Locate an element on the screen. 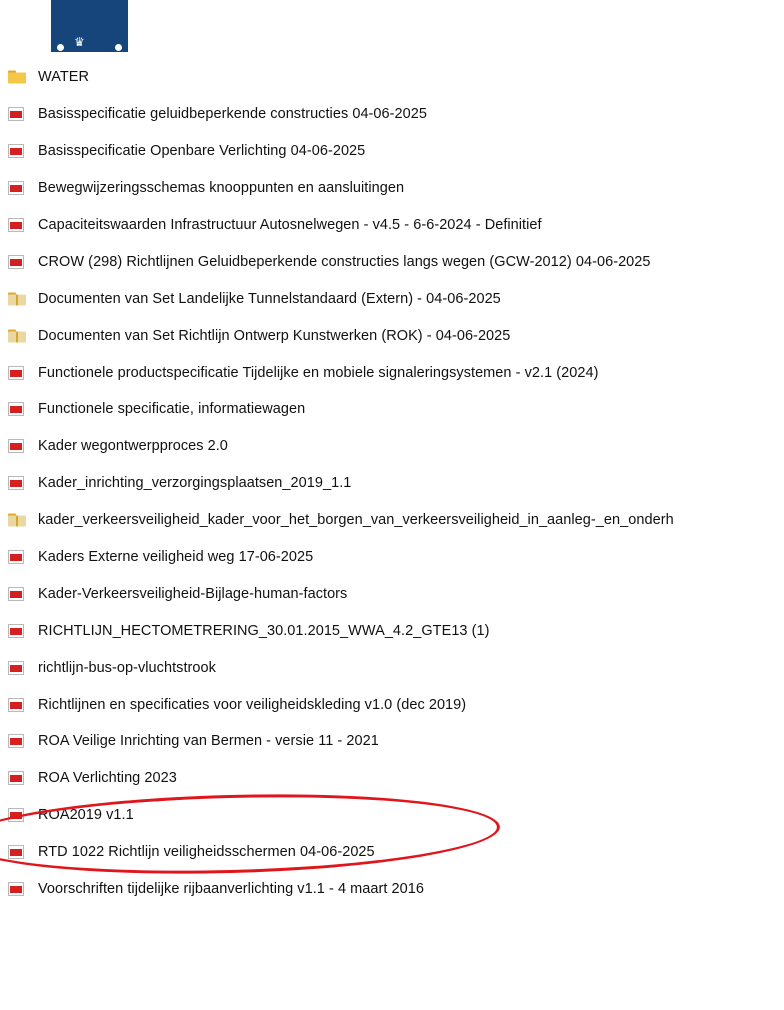 Image resolution: width=784 pixels, height=1010 pixels. file-name: ROA2019 v1.1 is located at coordinates (86, 815).